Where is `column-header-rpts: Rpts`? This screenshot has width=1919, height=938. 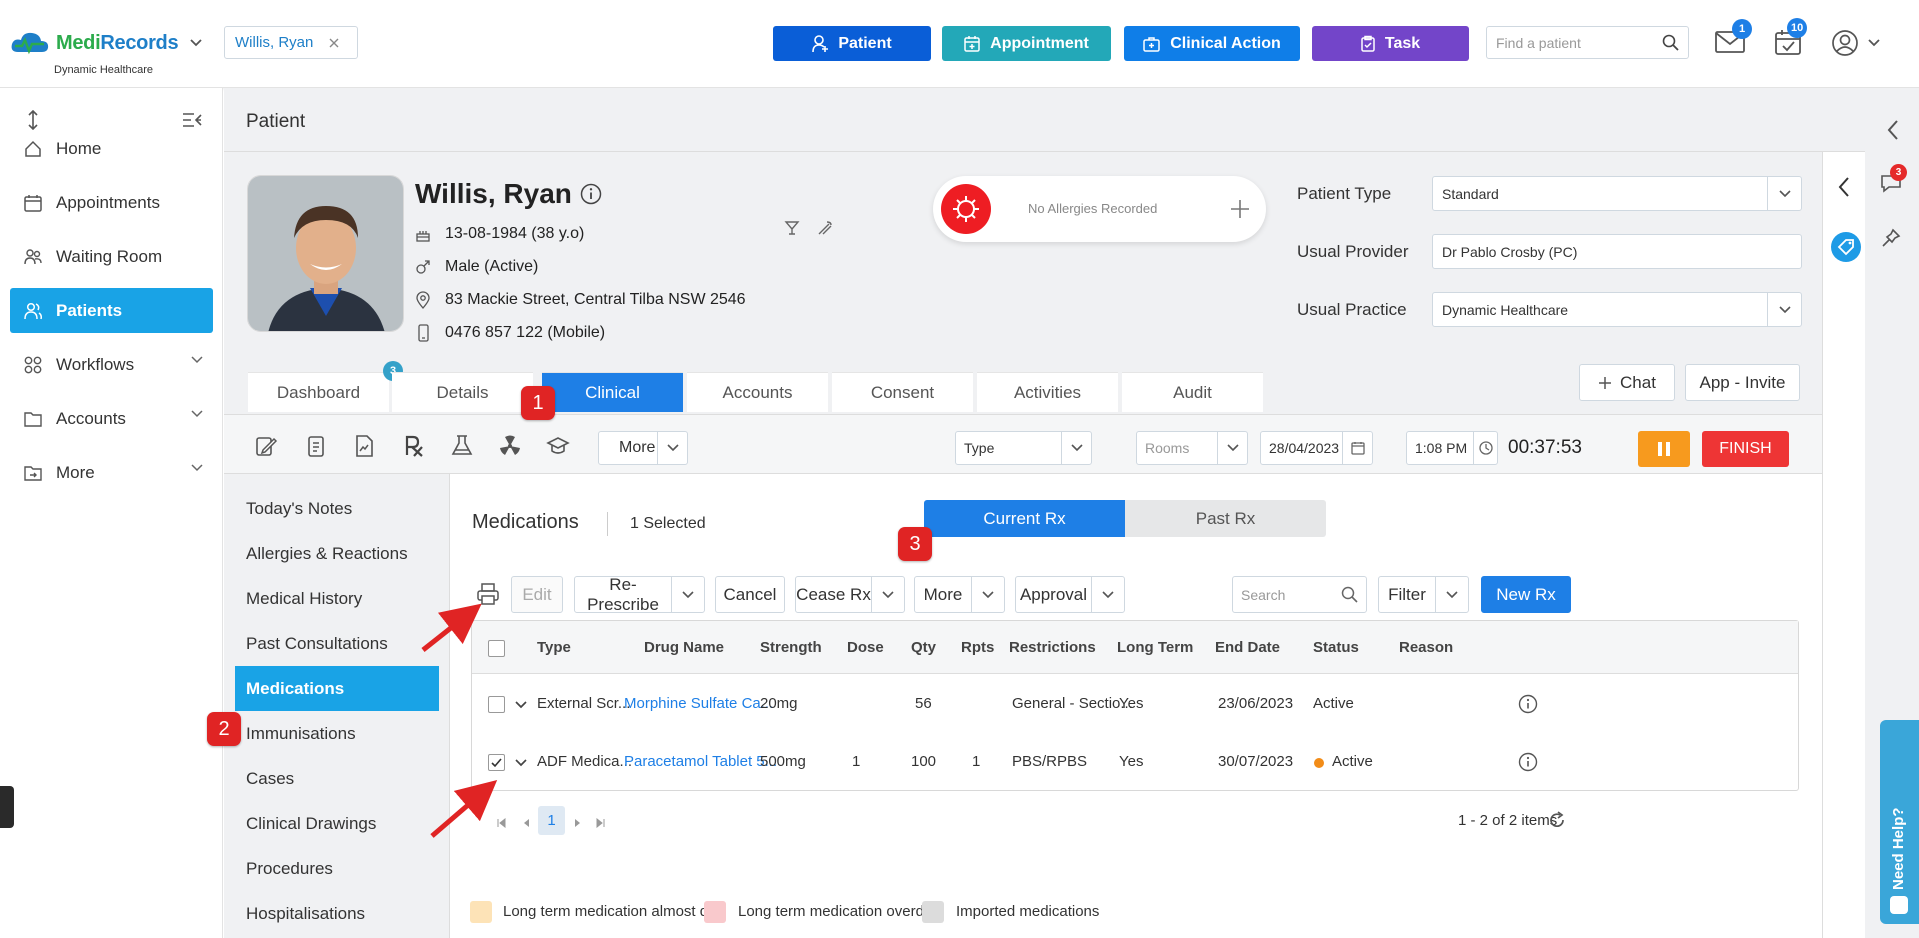
column-header-rpts: Rpts is located at coordinates (977, 647).